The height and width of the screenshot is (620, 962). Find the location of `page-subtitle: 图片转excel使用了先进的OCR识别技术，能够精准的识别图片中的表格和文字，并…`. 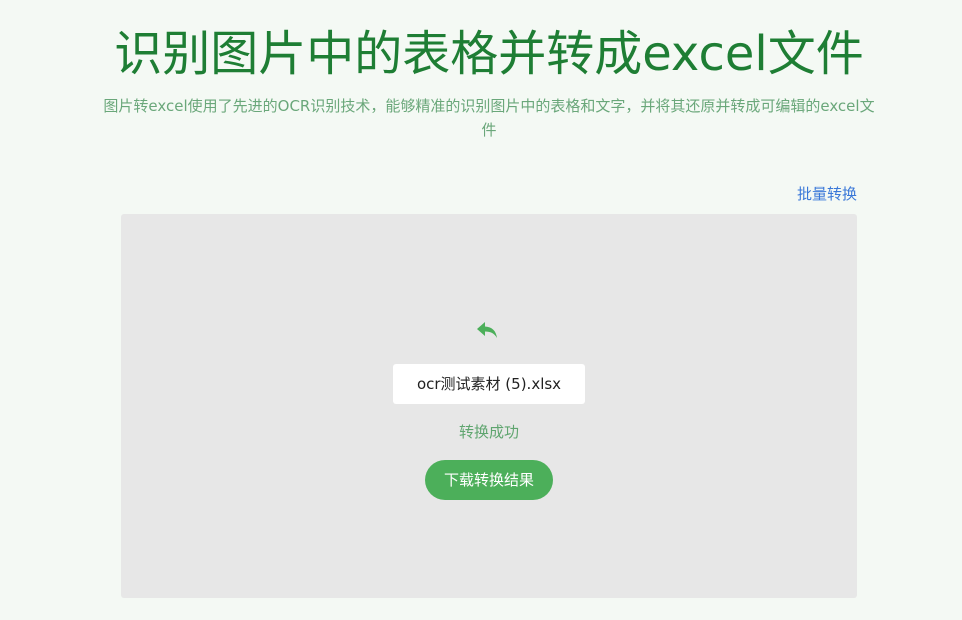

page-subtitle: 图片转excel使用了先进的OCR识别技术，能够精准的识别图片中的表格和文字，并… is located at coordinates (489, 118).